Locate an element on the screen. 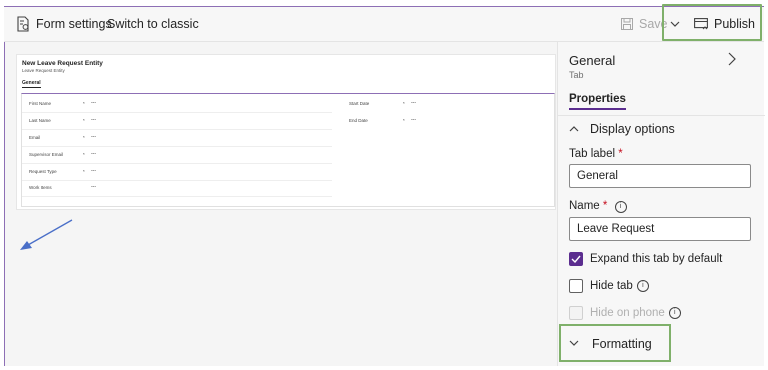 This screenshot has width=768, height=370. name-heading: Name * i is located at coordinates (598, 206).